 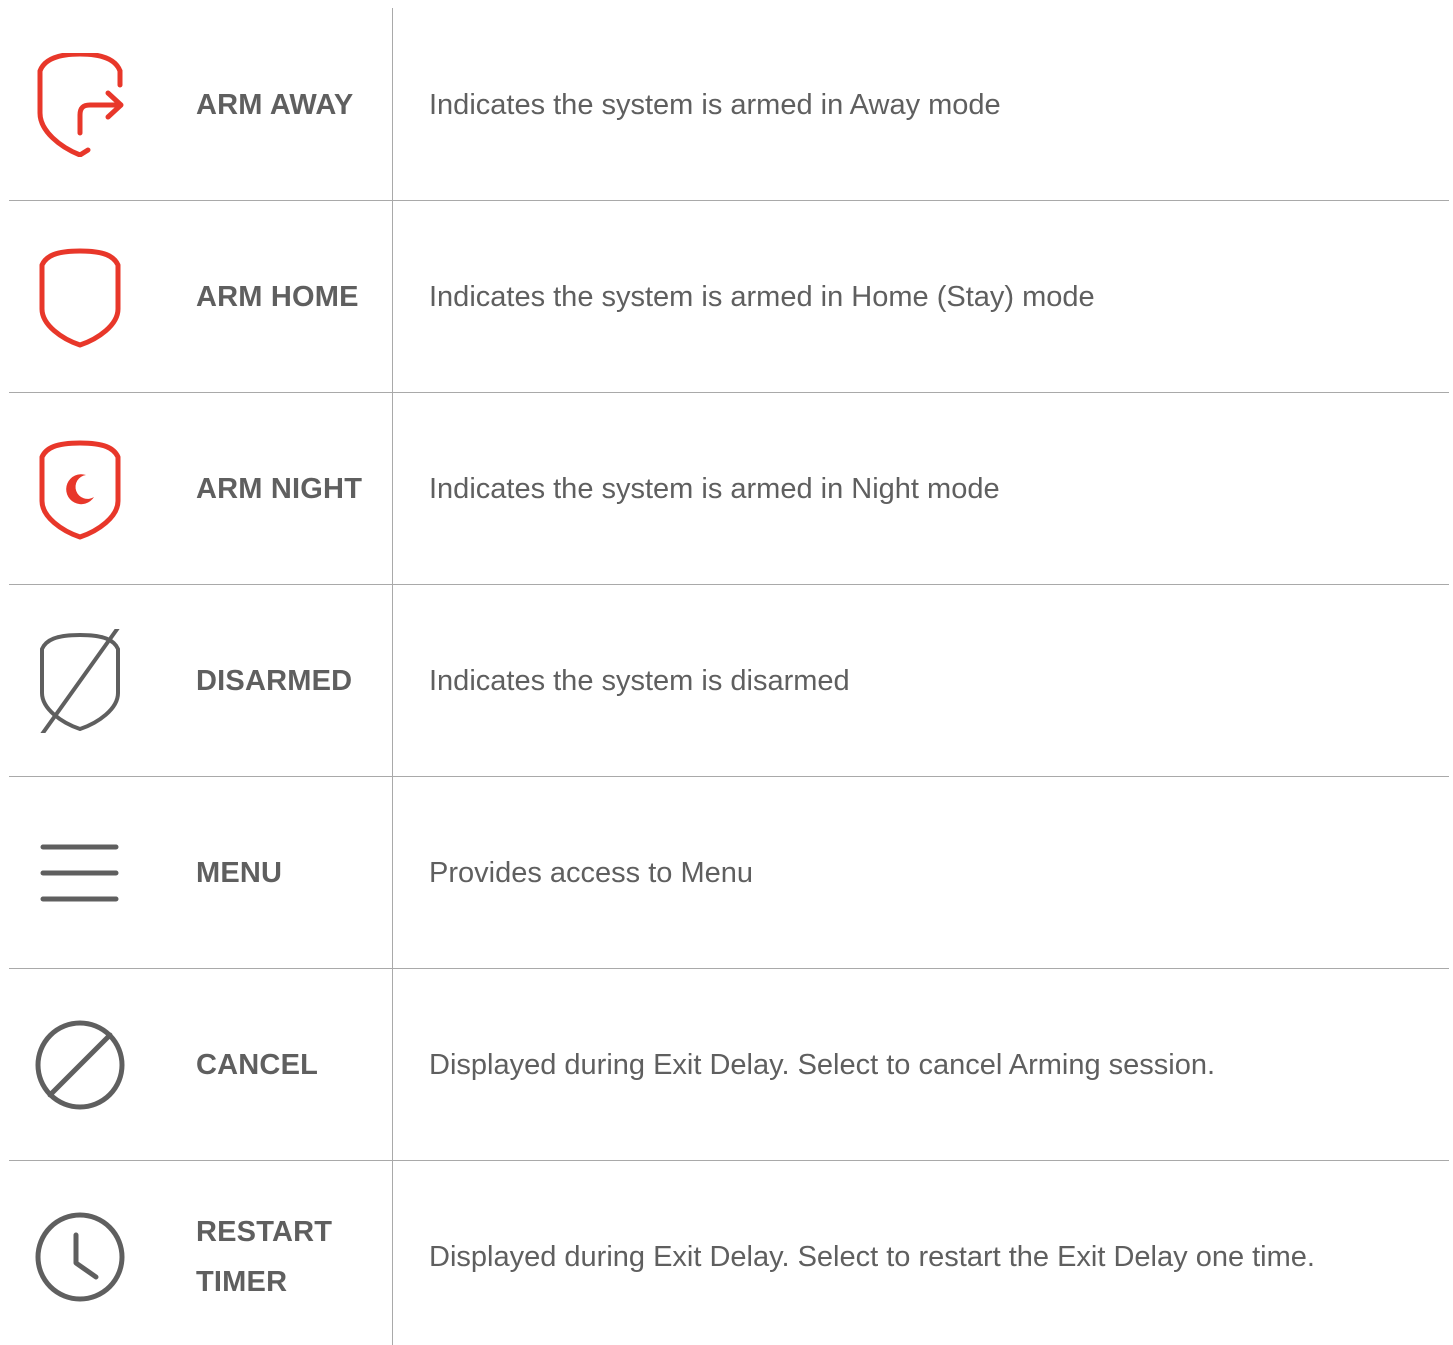 I want to click on shield-slash-icon, so click(x=80, y=681).